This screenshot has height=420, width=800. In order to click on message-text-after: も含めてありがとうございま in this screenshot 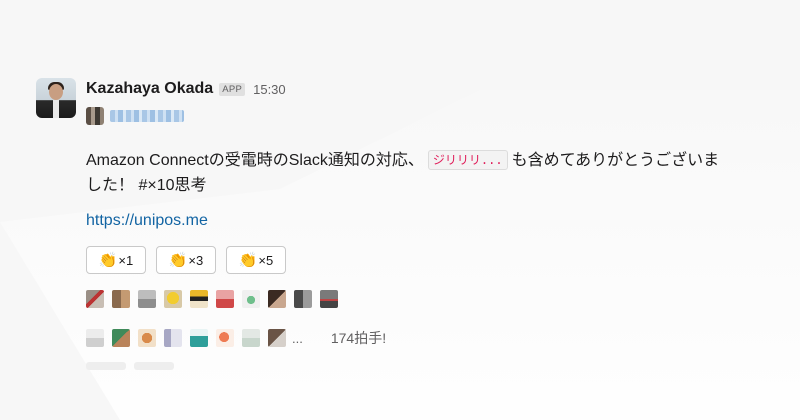, I will do `click(615, 160)`.